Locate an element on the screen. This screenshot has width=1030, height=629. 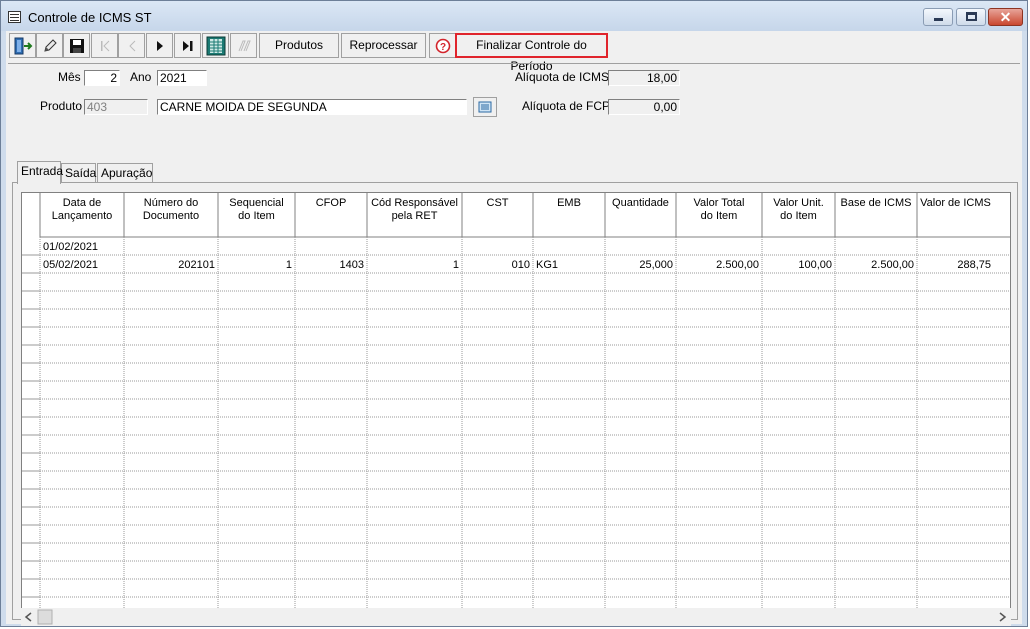
pencil-icon is located at coordinates (49, 45).